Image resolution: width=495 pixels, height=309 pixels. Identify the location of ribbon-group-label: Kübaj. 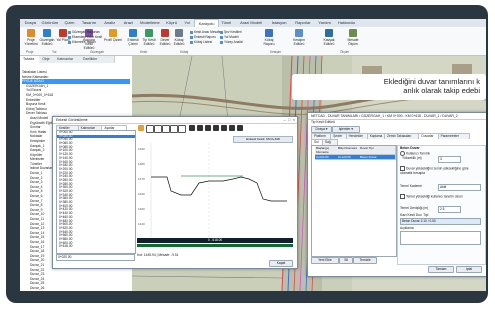
(184, 52).